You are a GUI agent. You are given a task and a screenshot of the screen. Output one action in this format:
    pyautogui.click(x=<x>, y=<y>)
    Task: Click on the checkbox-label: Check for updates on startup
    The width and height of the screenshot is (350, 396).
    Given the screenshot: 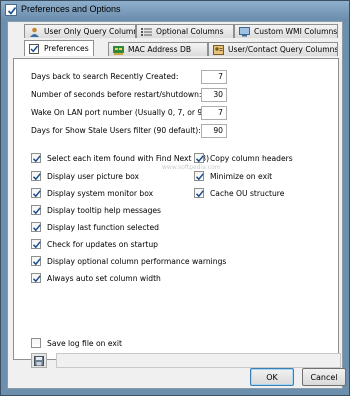 What is the action you would take?
    pyautogui.click(x=102, y=244)
    